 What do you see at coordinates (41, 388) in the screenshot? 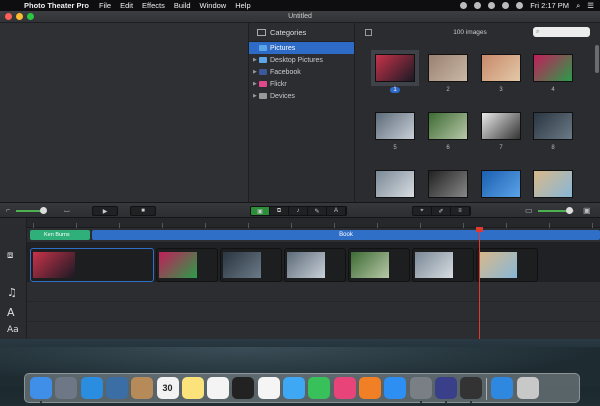
I see `dock-finder-icon` at bounding box center [41, 388].